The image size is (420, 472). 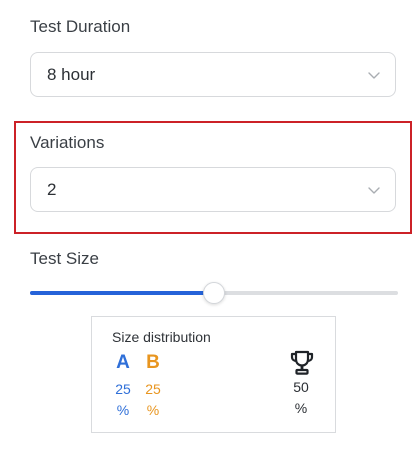 I want to click on test-duration-label: Test Duration, so click(x=80, y=26).